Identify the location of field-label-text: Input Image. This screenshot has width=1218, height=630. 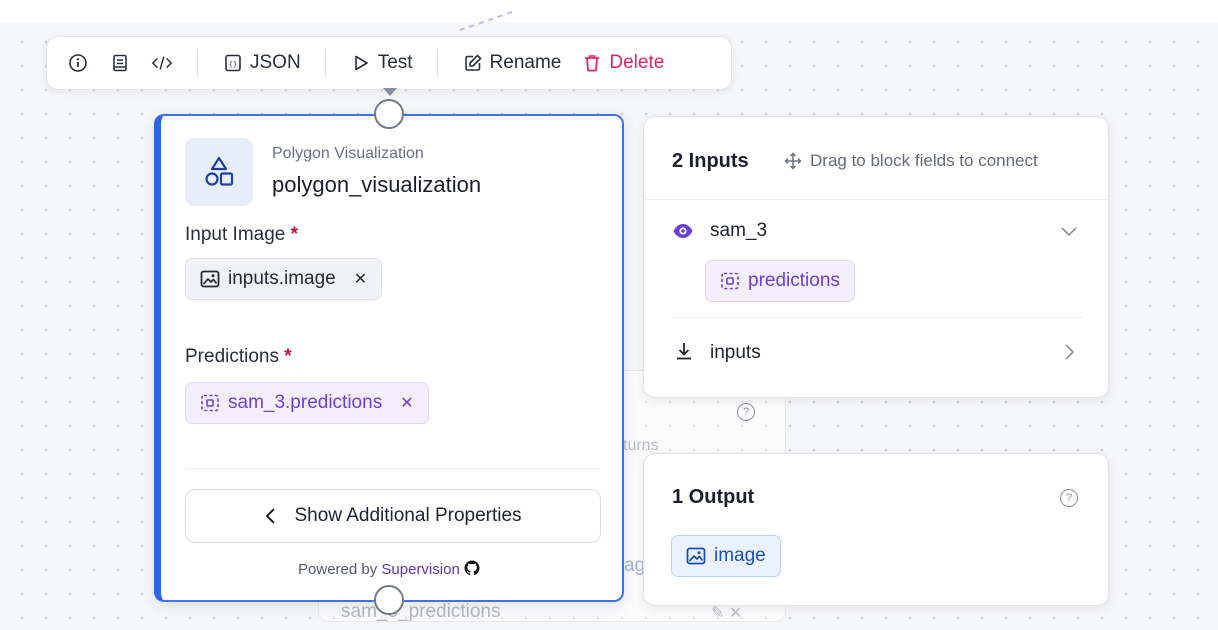
(235, 234).